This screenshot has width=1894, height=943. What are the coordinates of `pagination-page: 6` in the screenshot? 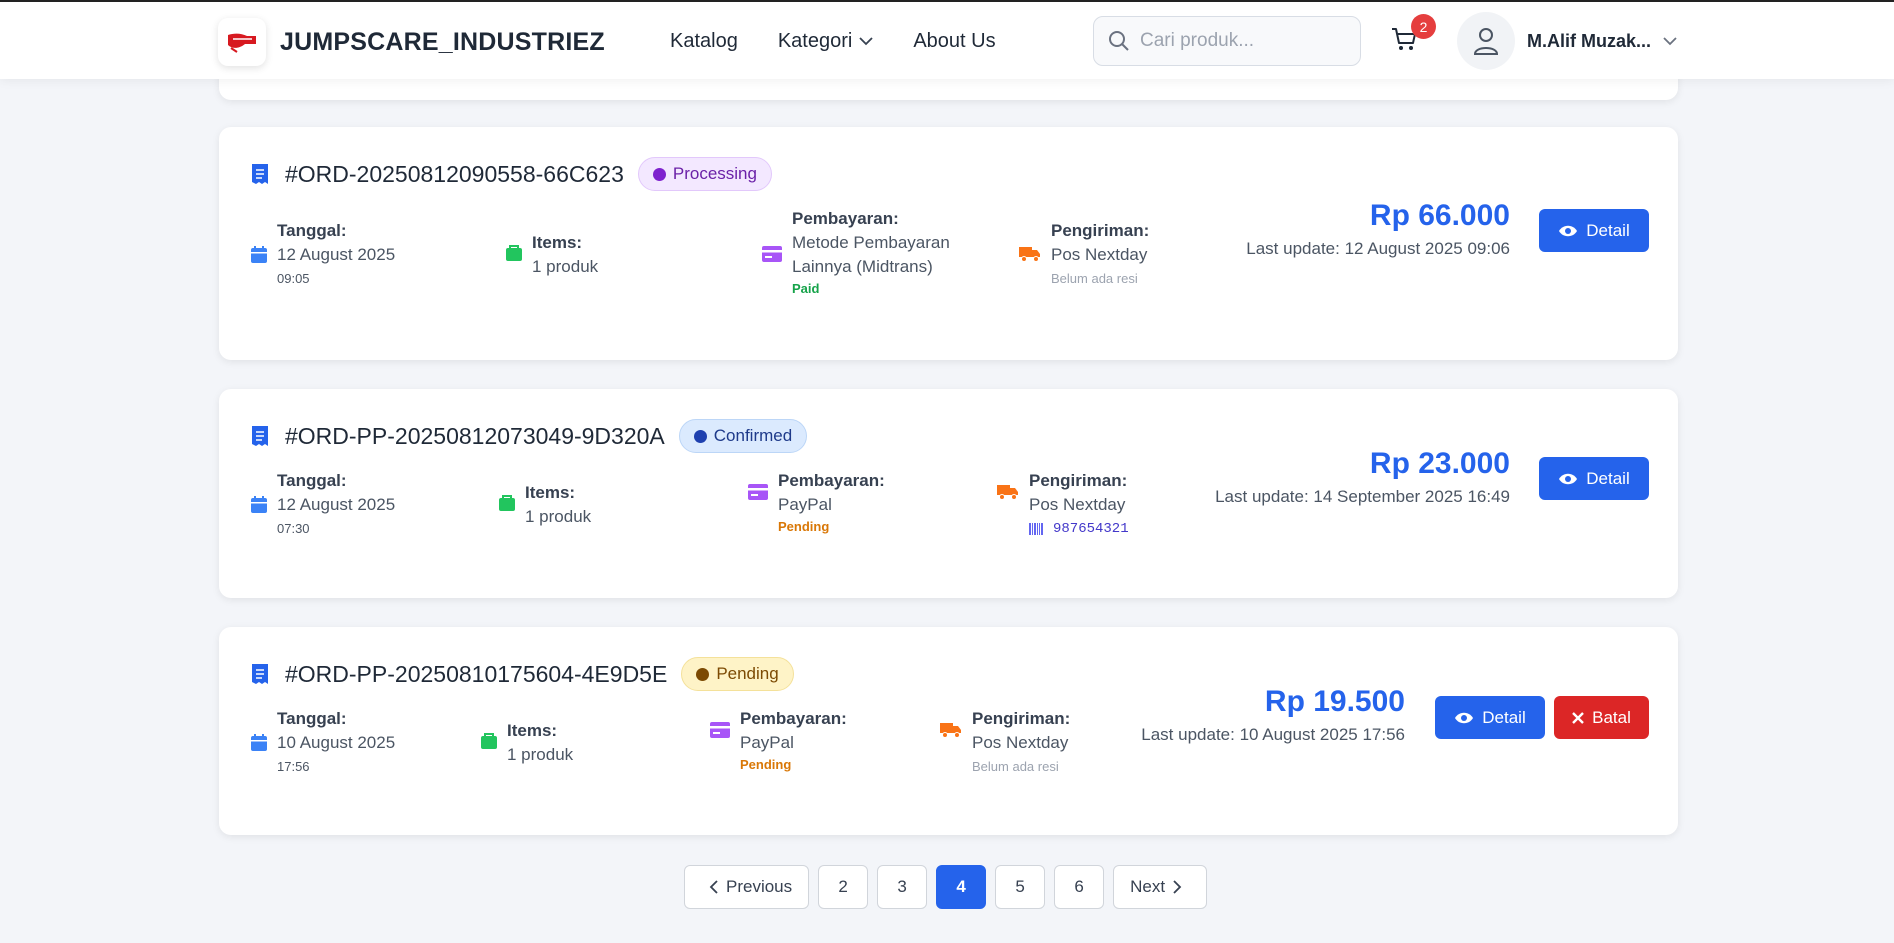 It's located at (1079, 887).